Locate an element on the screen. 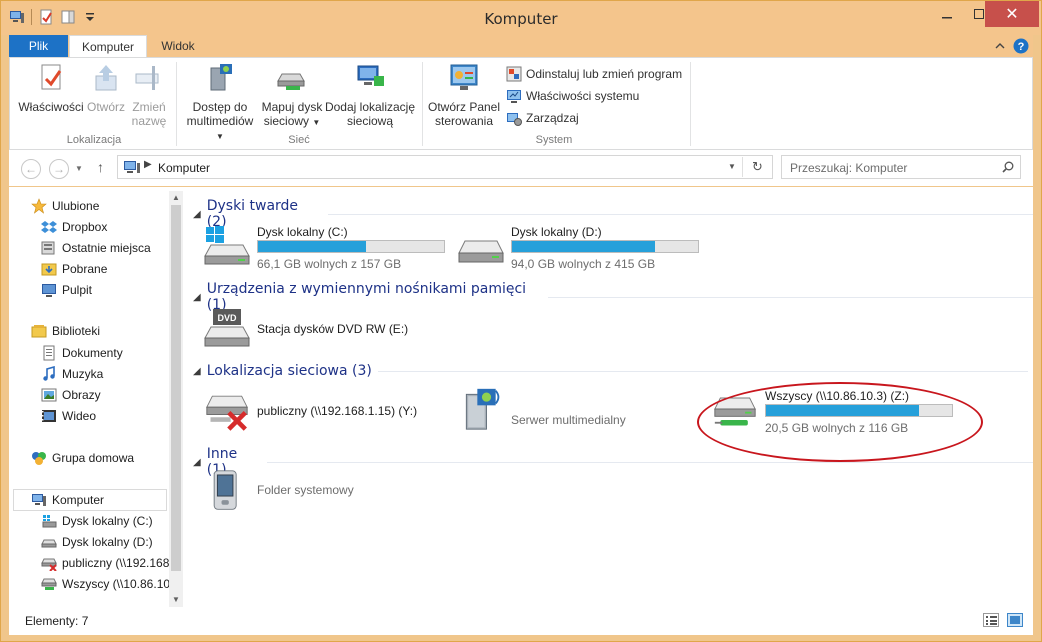  nav-drive-c-label: Dysk lokalny (C:) is located at coordinates (107, 521).